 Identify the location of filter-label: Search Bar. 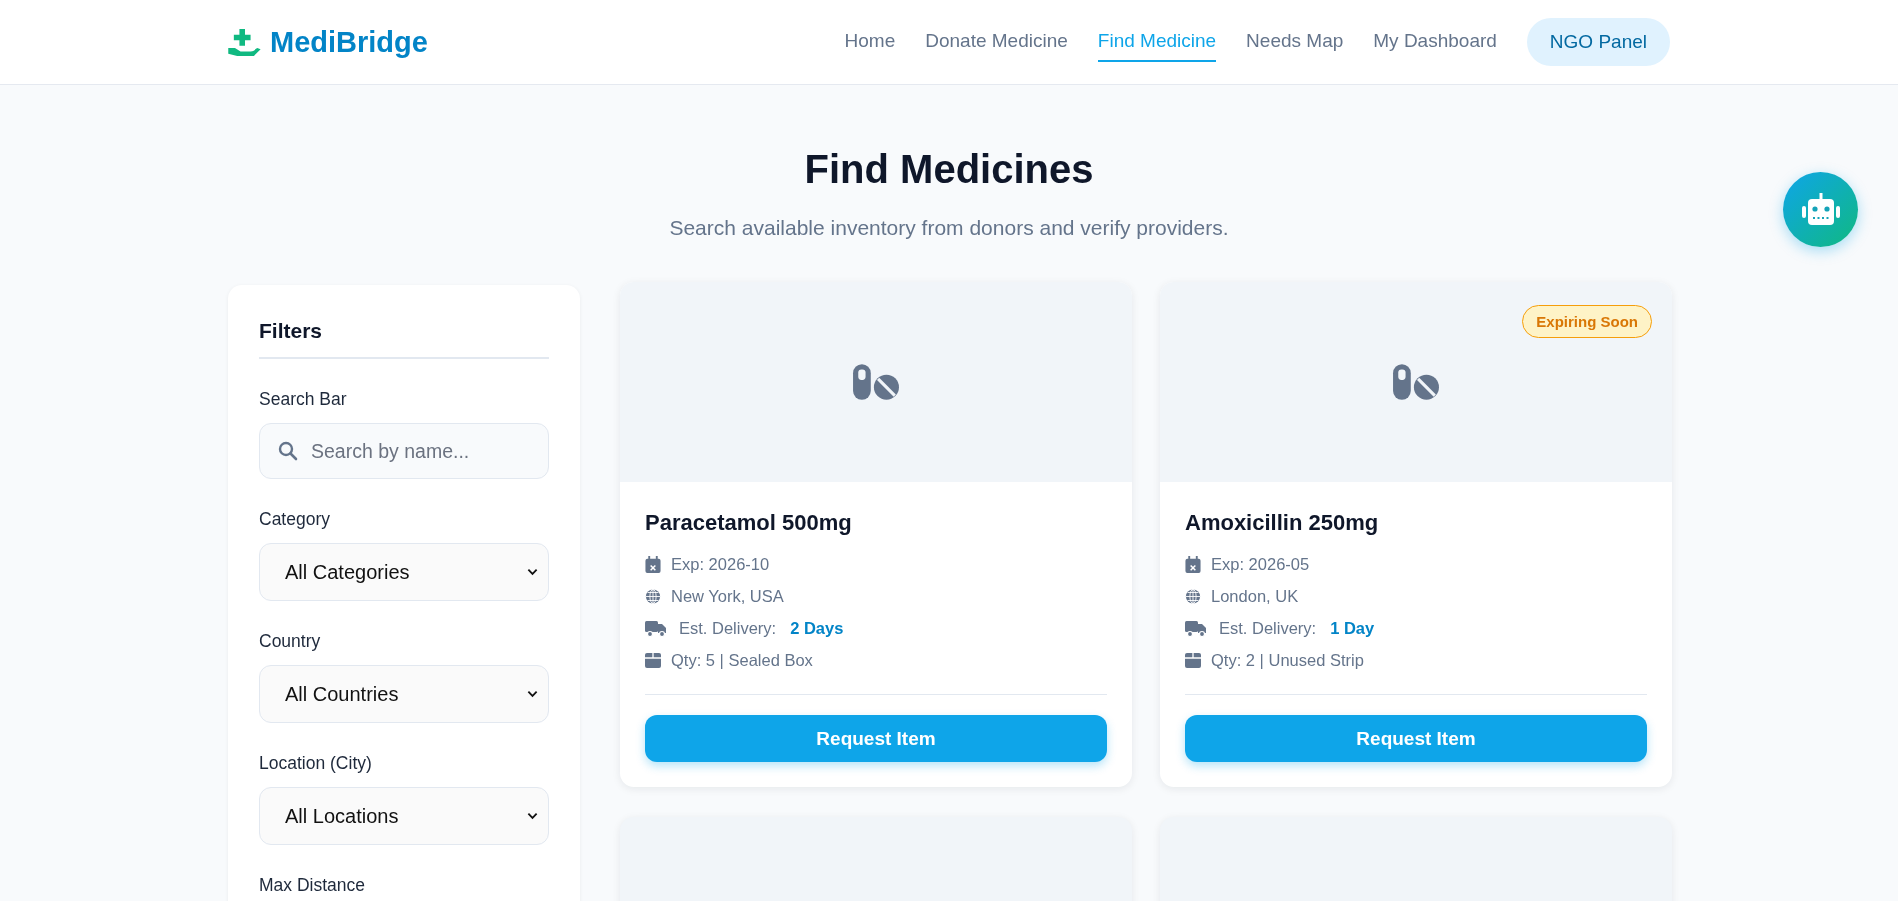
(303, 399).